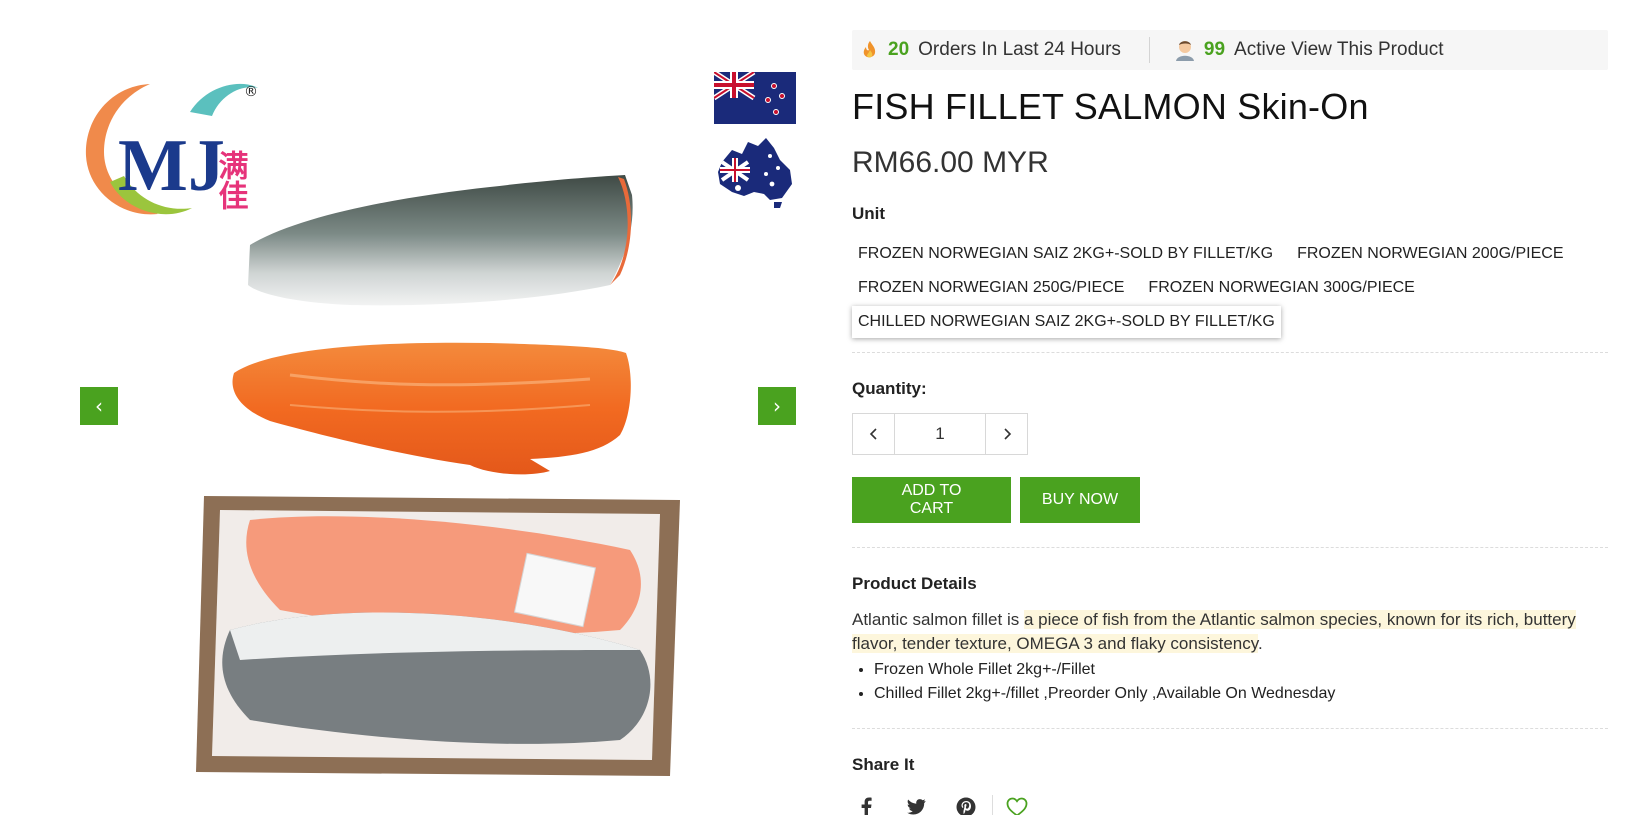  Describe the element at coordinates (1184, 51) in the screenshot. I see `person-icon` at that location.